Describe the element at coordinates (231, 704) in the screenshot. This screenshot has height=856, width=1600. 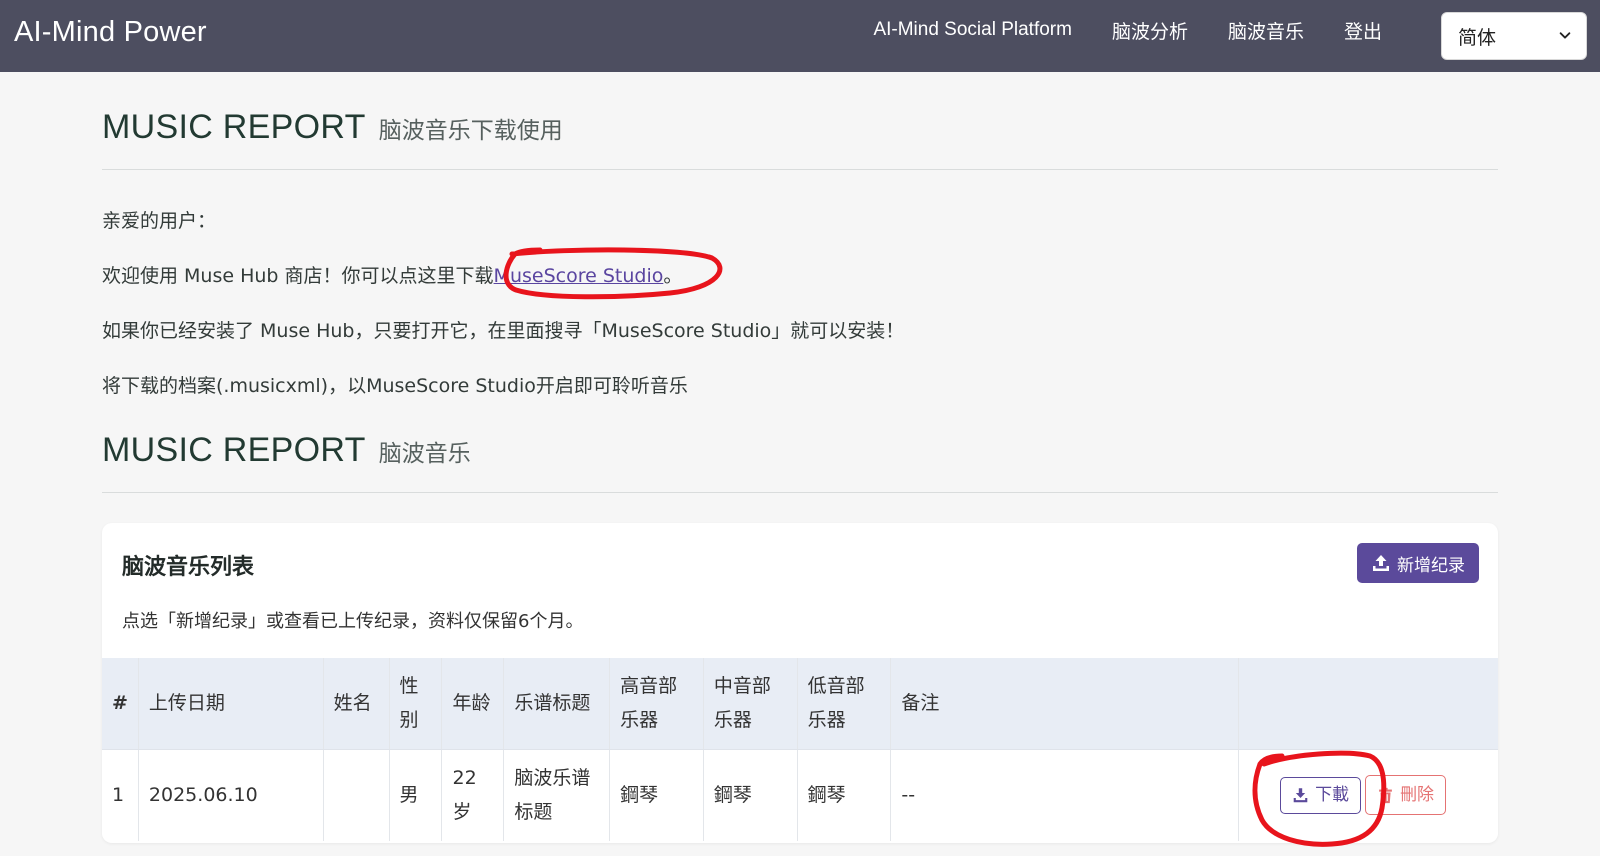
I see `col-header-upload-date: 上传日期` at that location.